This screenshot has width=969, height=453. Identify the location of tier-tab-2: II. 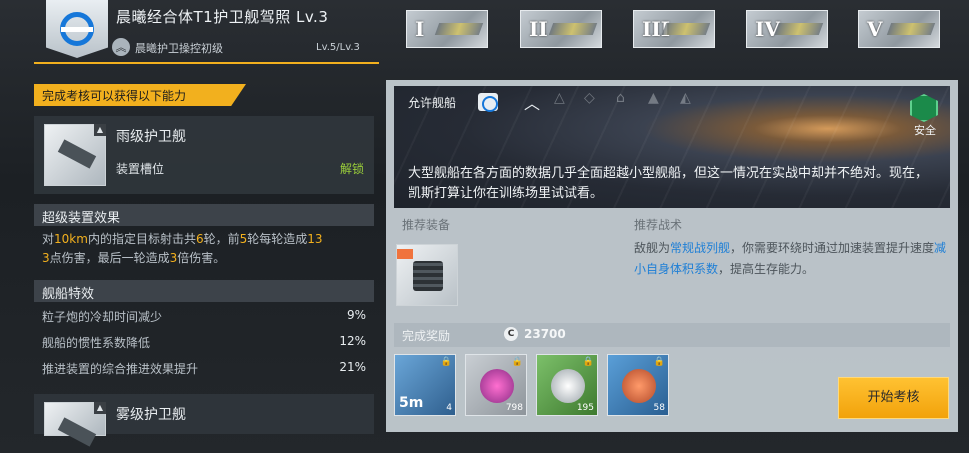
(561, 29).